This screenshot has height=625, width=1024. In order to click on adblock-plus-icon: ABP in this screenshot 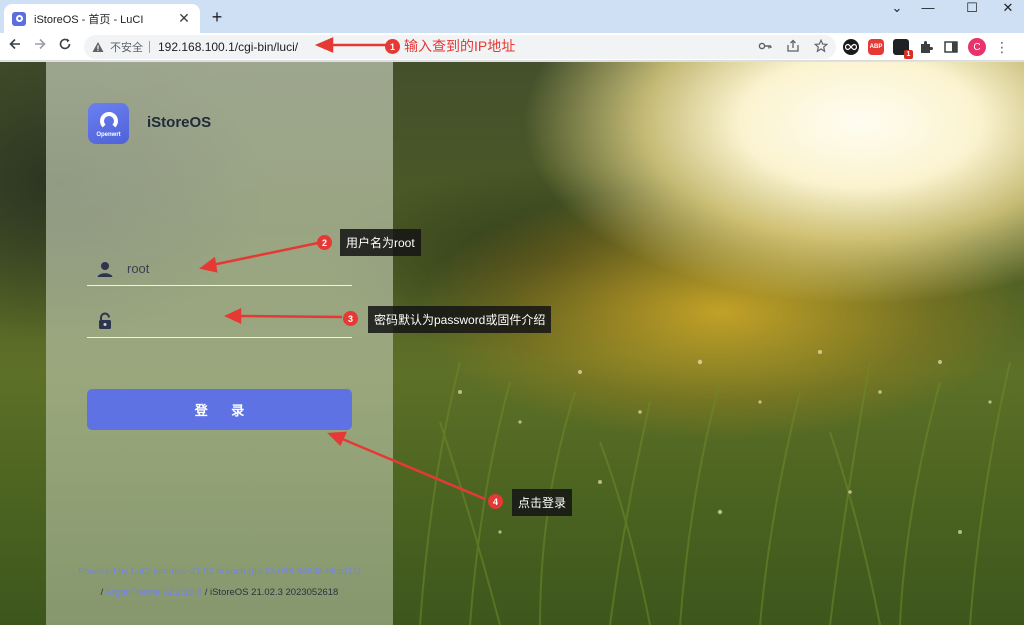, I will do `click(876, 47)`.